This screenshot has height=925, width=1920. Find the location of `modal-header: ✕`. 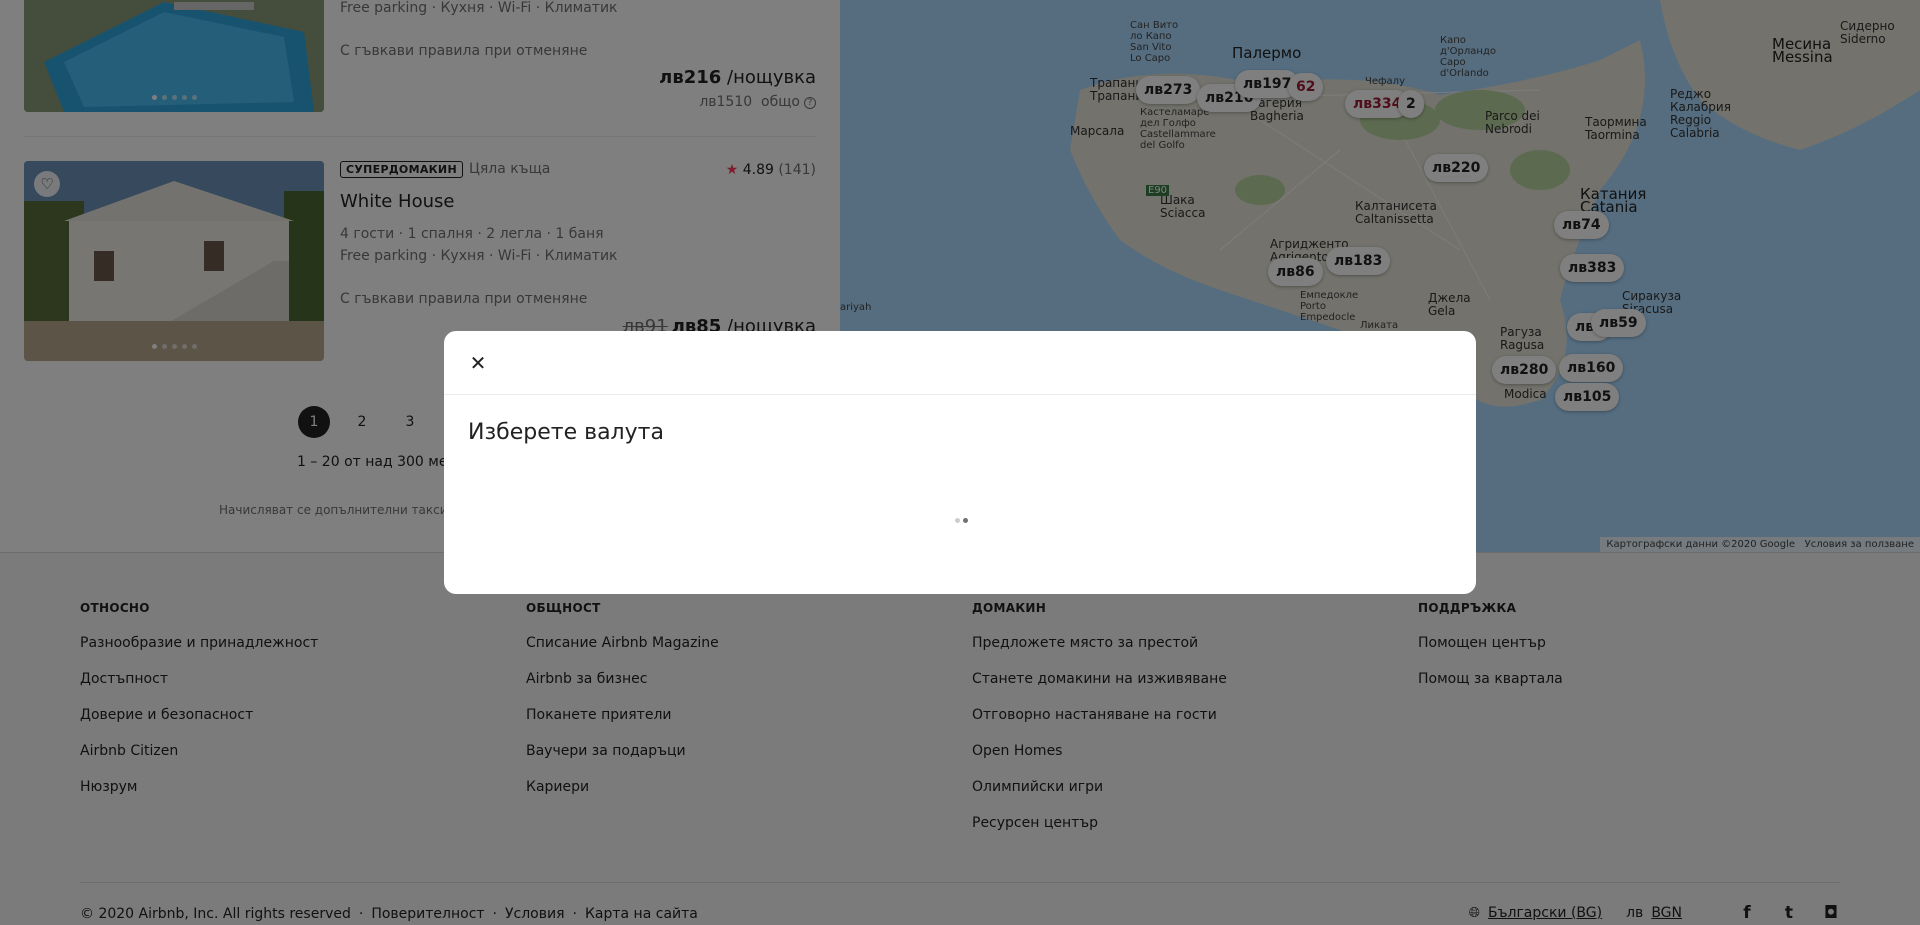

modal-header: ✕ is located at coordinates (960, 363).